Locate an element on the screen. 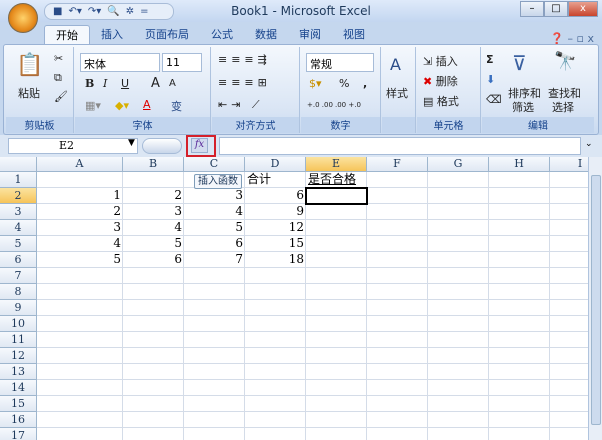  cell-value: 6 is located at coordinates (214, 244).